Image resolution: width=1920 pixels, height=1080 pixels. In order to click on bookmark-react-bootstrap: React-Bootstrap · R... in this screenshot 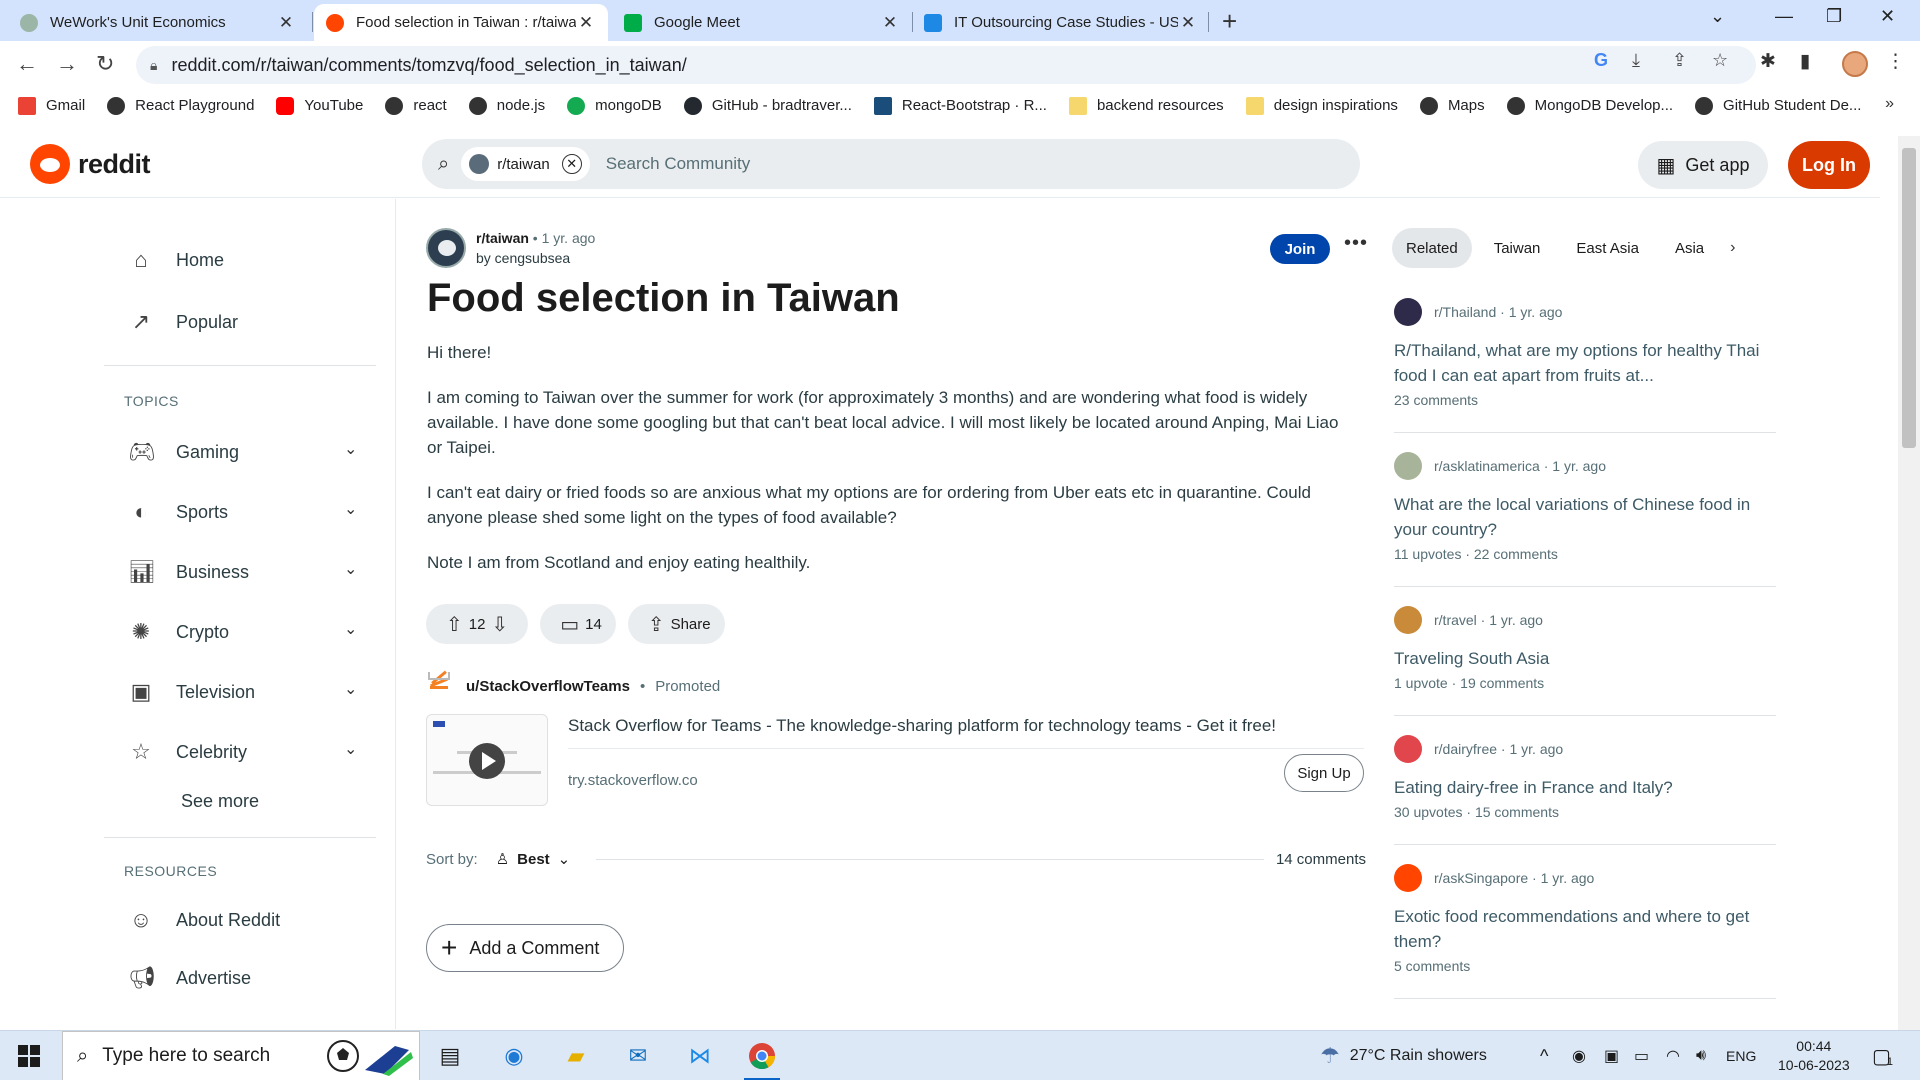, I will do `click(960, 105)`.